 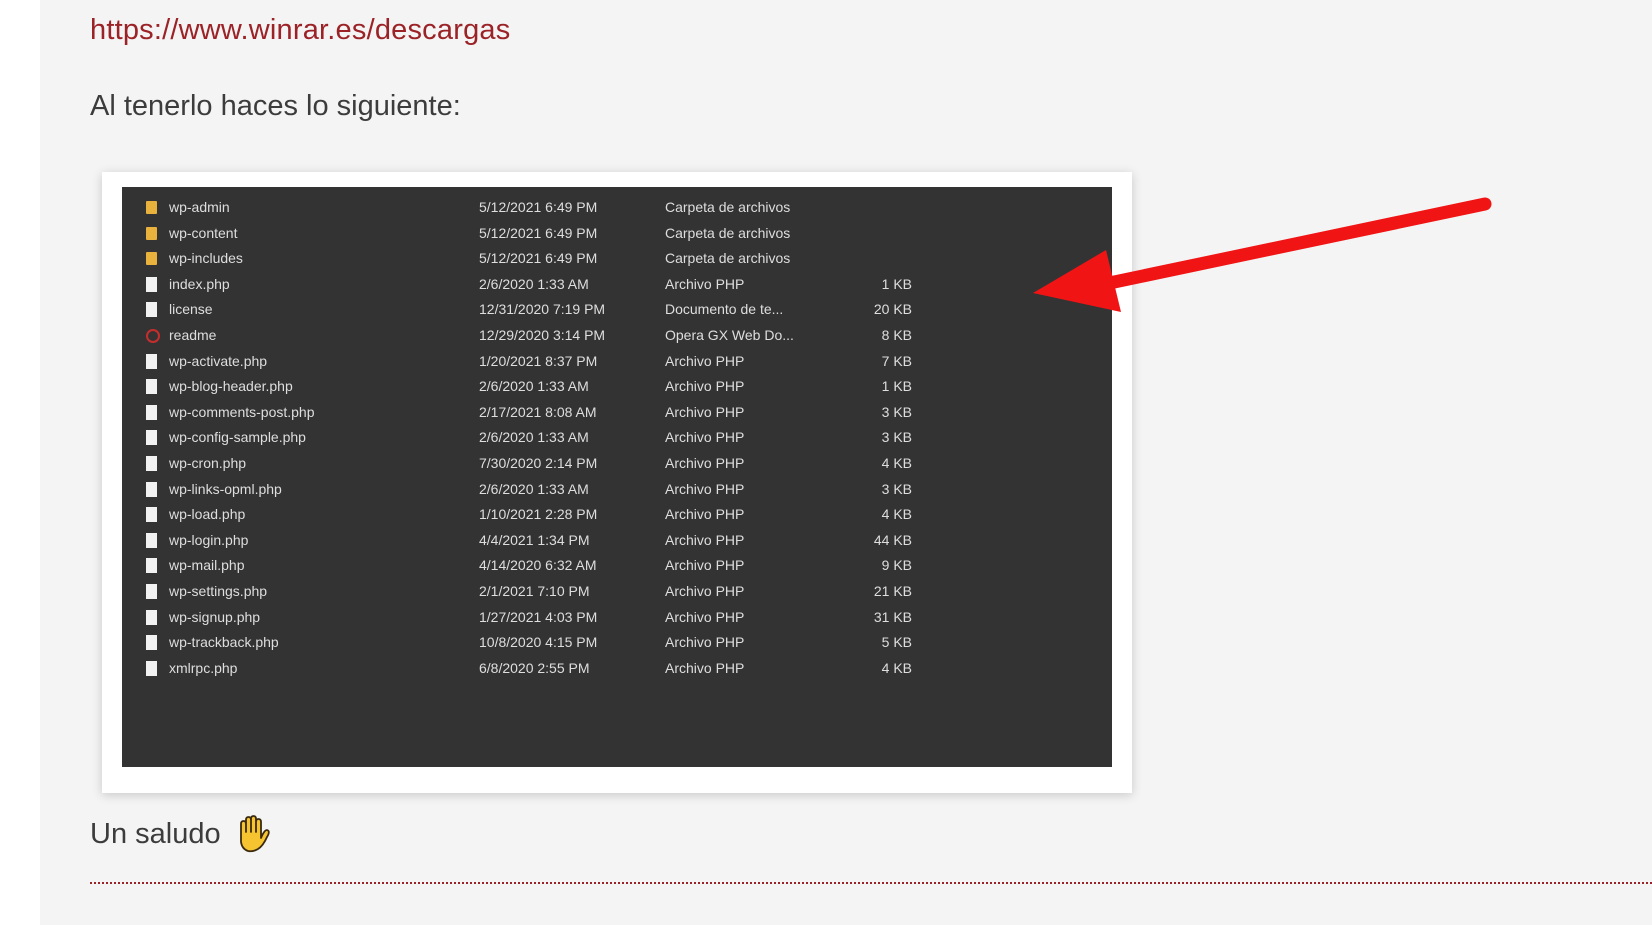 I want to click on file-name: wp-signup.php, so click(x=215, y=616).